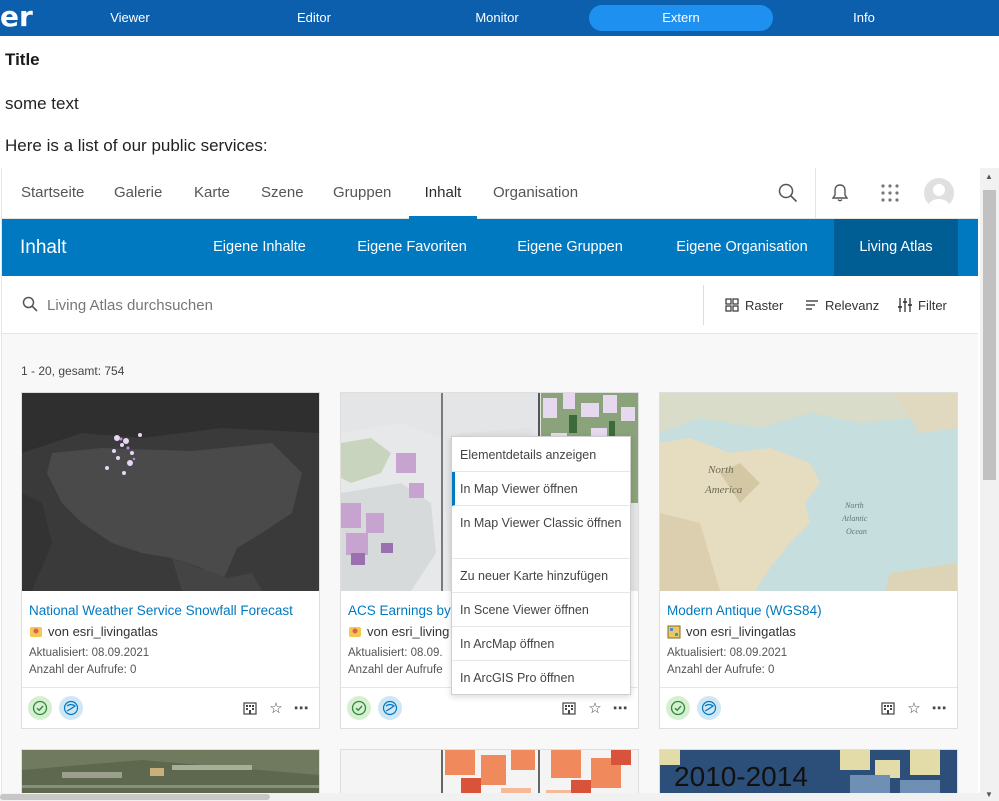 The width and height of the screenshot is (999, 801). What do you see at coordinates (170, 492) in the screenshot?
I see `item-thumbnail` at bounding box center [170, 492].